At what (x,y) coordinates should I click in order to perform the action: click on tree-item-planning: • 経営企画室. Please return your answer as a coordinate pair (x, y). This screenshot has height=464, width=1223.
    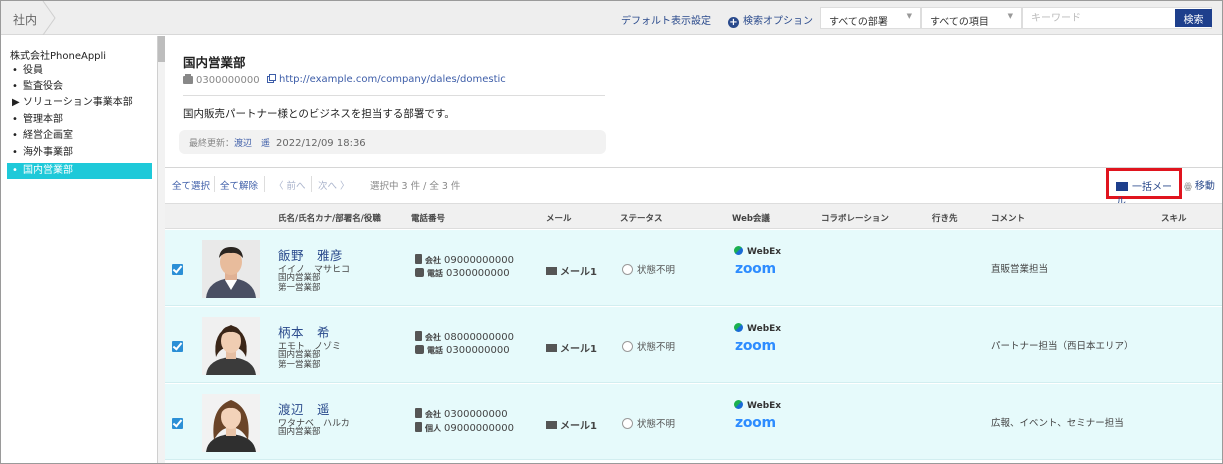
    Looking at the image, I should click on (79, 136).